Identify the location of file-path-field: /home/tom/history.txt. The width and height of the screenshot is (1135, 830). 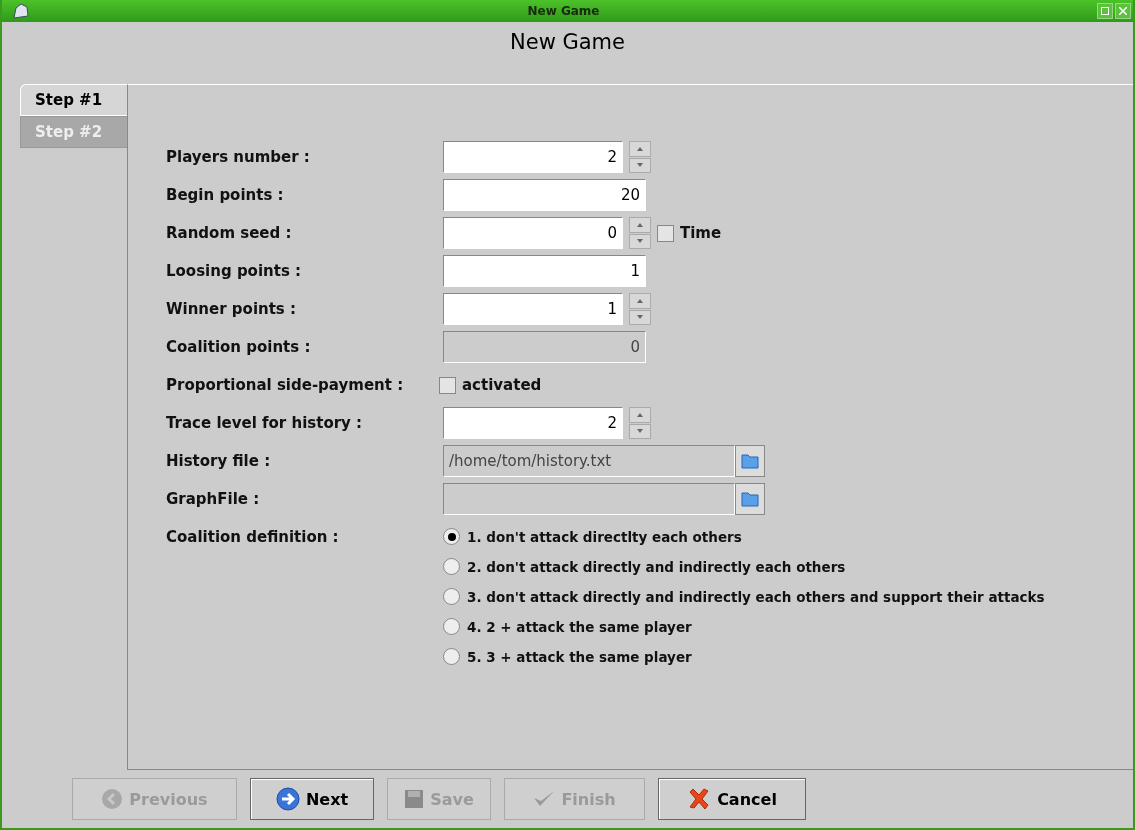
(589, 461).